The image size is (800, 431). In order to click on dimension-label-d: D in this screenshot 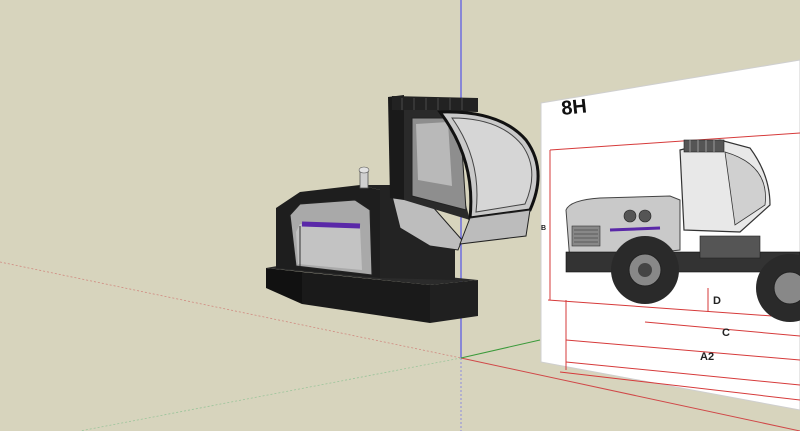, I will do `click(717, 301)`.